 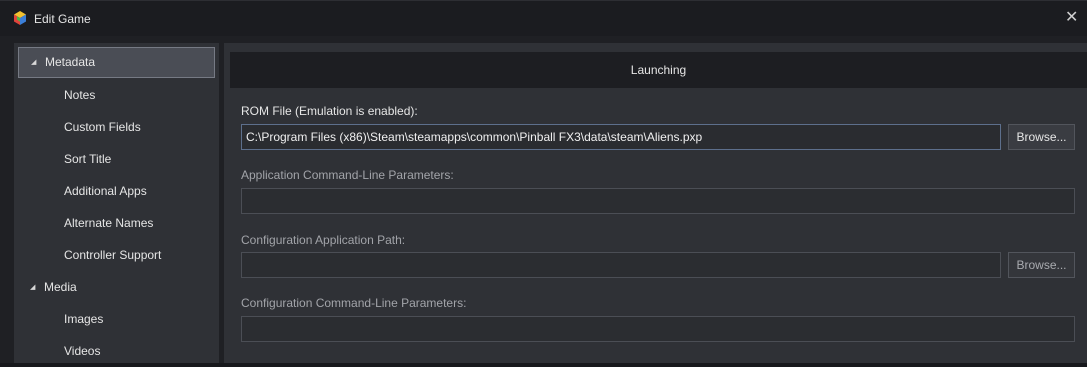 I want to click on launchbox-cube-icon, so click(x=20, y=18).